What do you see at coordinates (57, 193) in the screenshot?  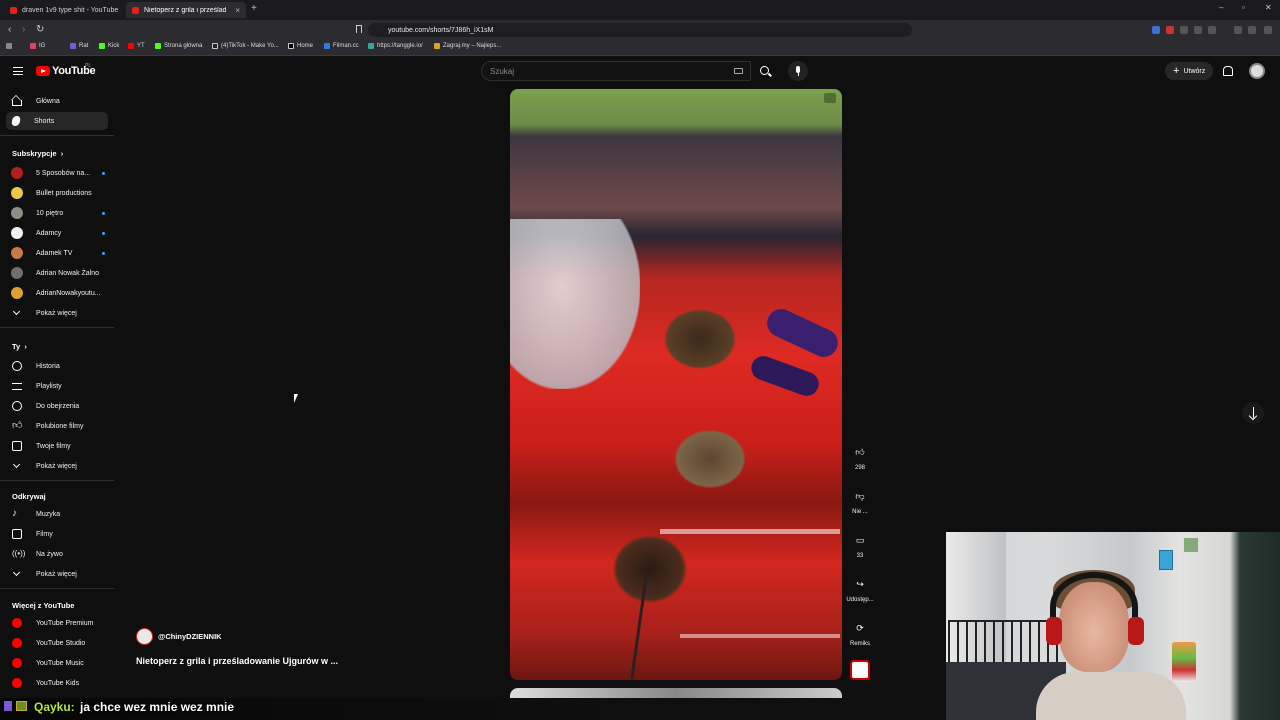 I see `sidebar-item-subscription: Bullet productions` at bounding box center [57, 193].